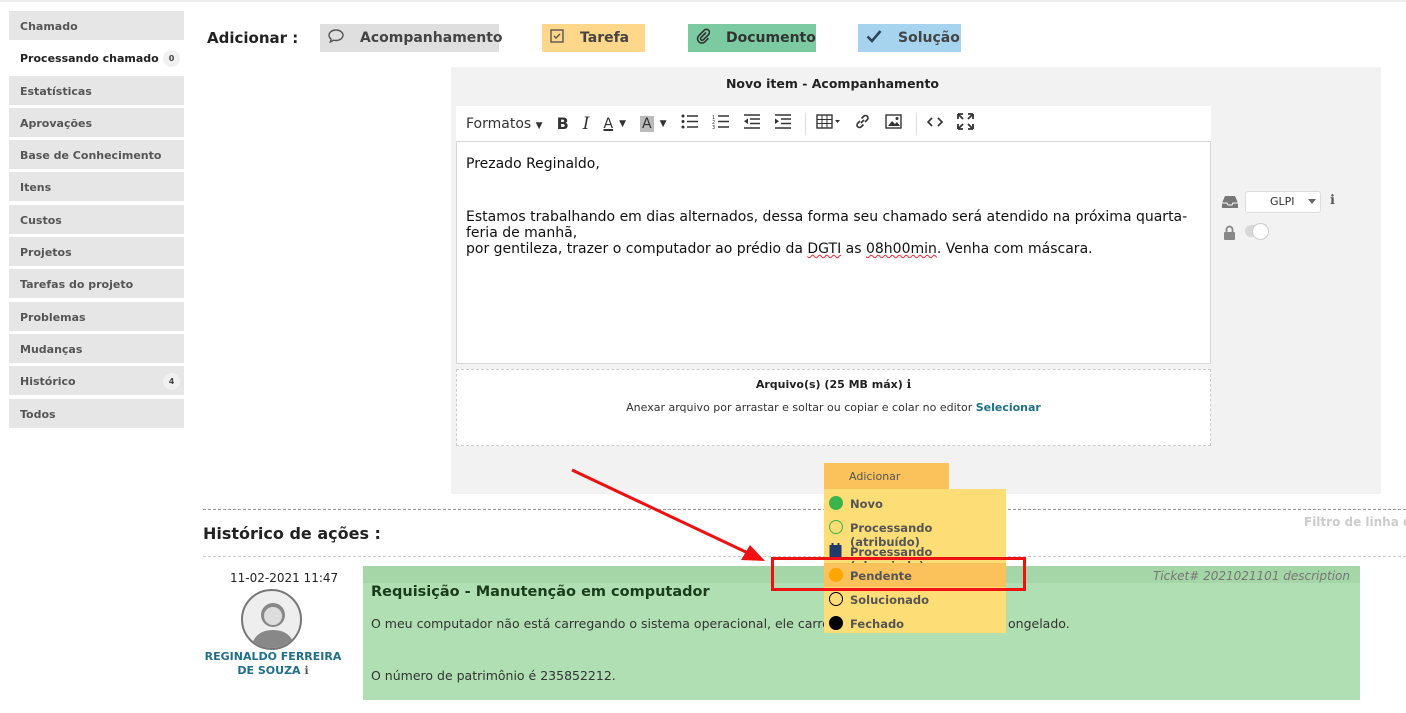 The image size is (1406, 713). What do you see at coordinates (96, 155) in the screenshot?
I see `sidebar-item-base-conhecimento: Base de Conhecimento` at bounding box center [96, 155].